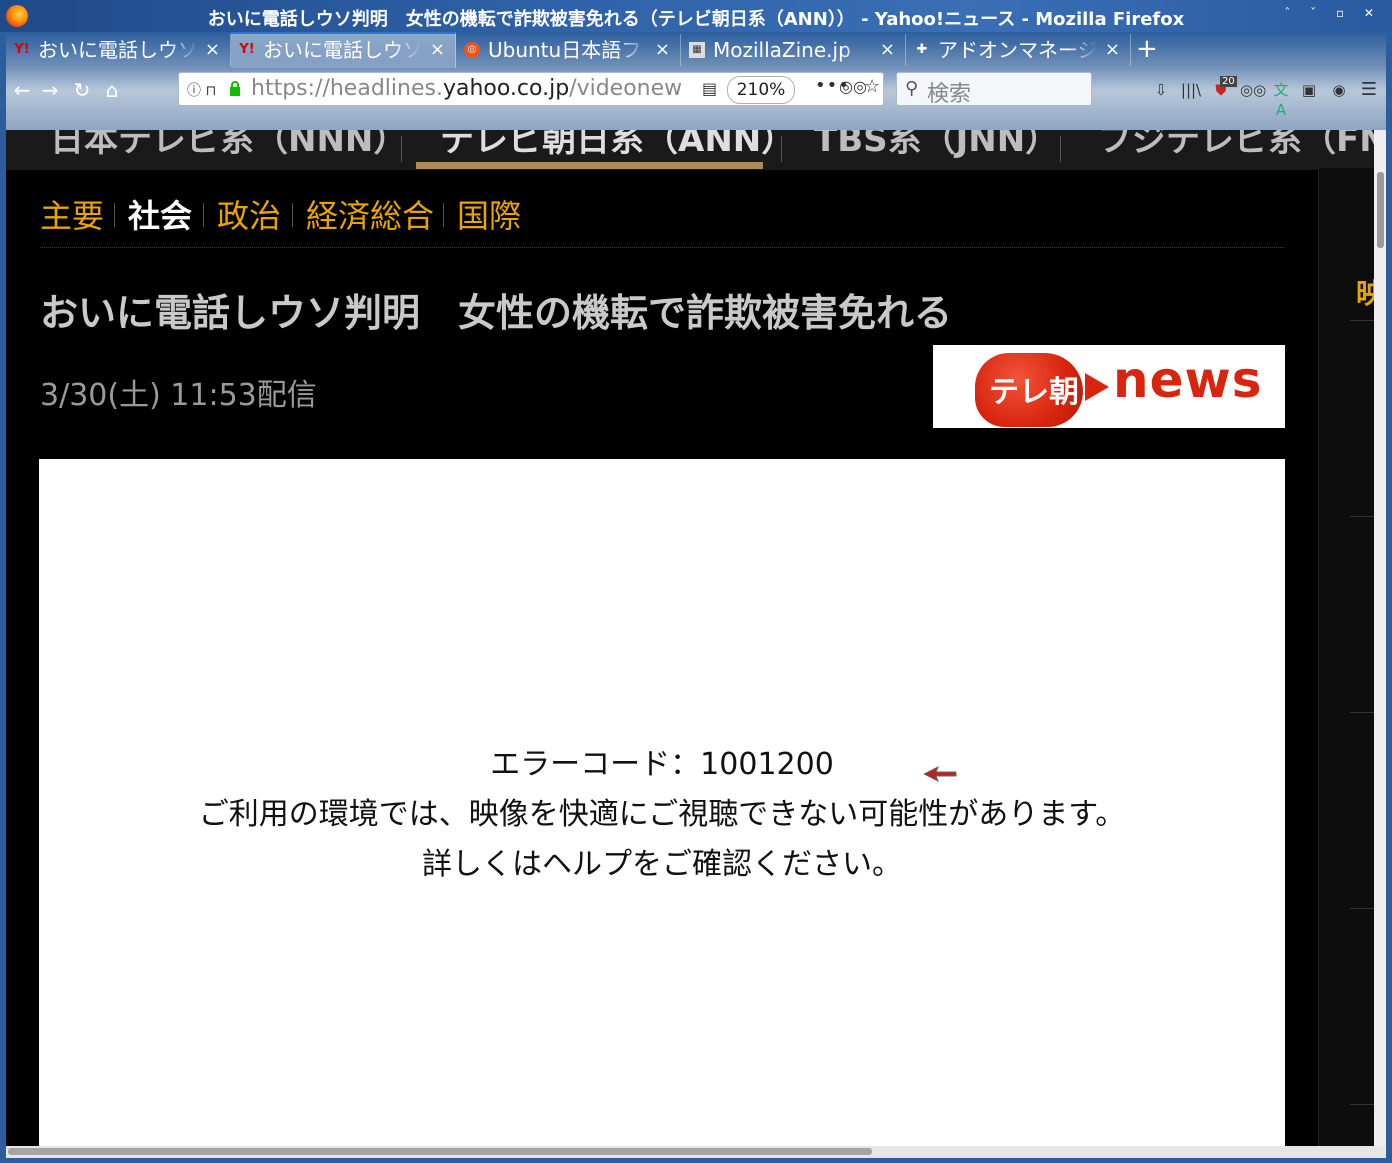  Describe the element at coordinates (50, 90) in the screenshot. I see `forward-button: →` at that location.